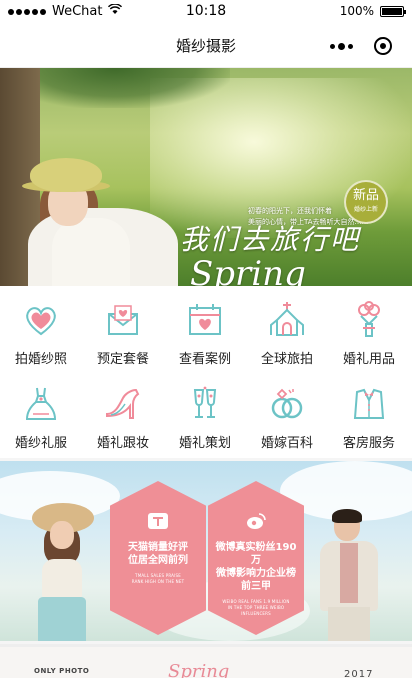  I want to click on envelope-heart-icon, so click(123, 320).